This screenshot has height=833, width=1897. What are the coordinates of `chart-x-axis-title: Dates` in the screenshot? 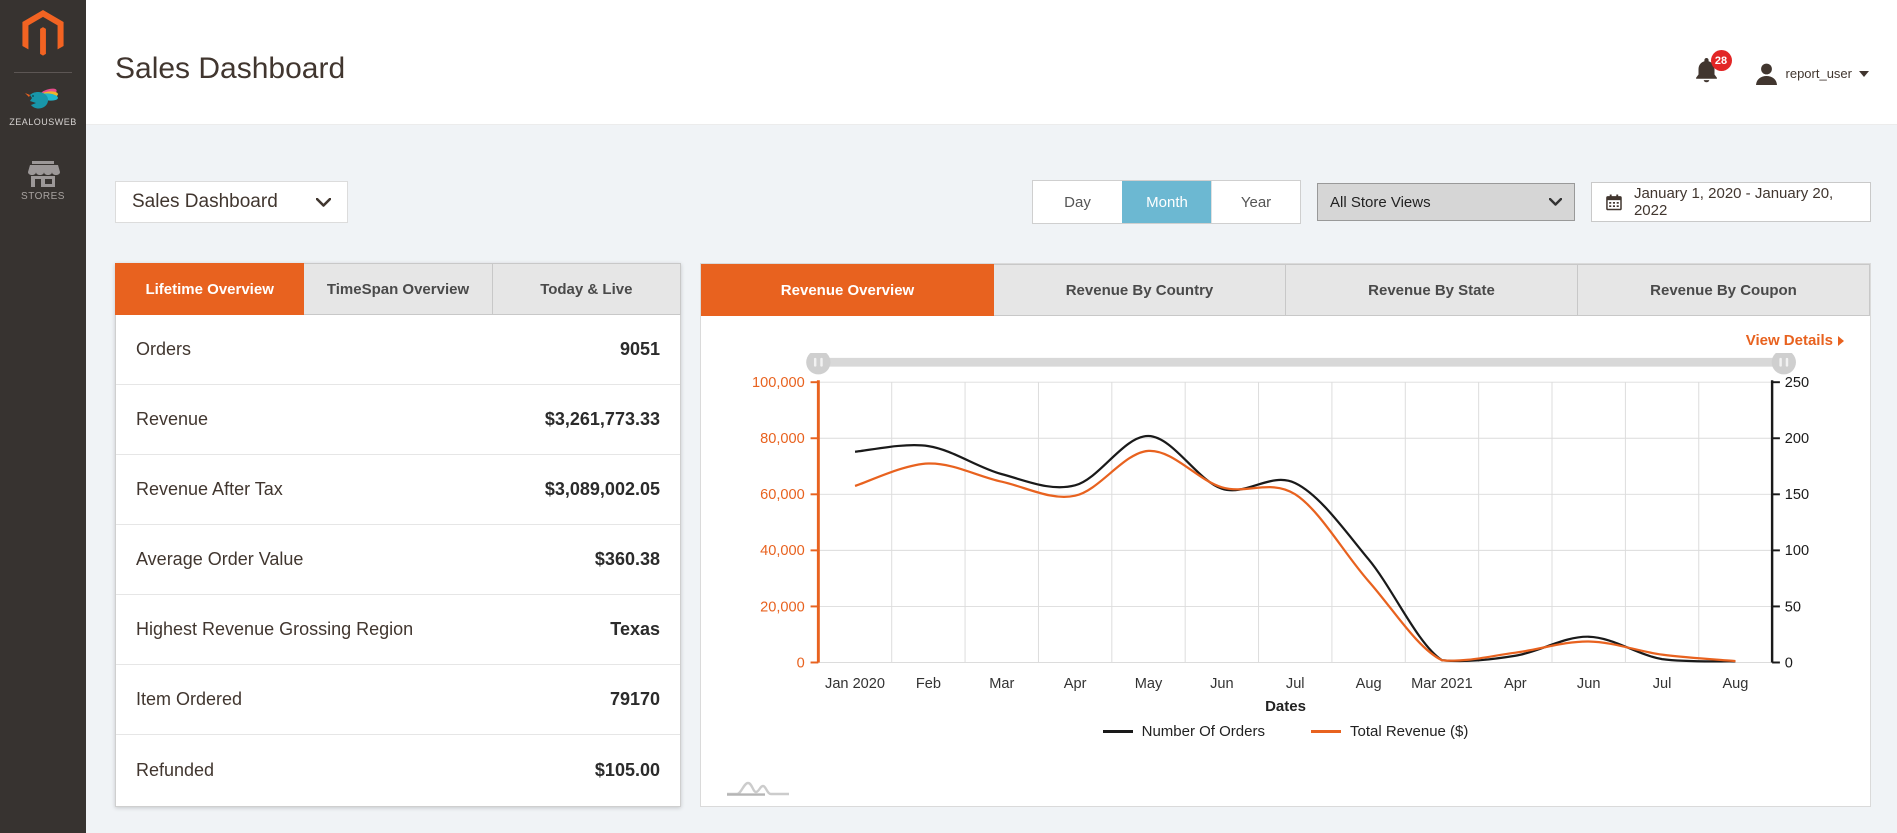 It's located at (1285, 706).